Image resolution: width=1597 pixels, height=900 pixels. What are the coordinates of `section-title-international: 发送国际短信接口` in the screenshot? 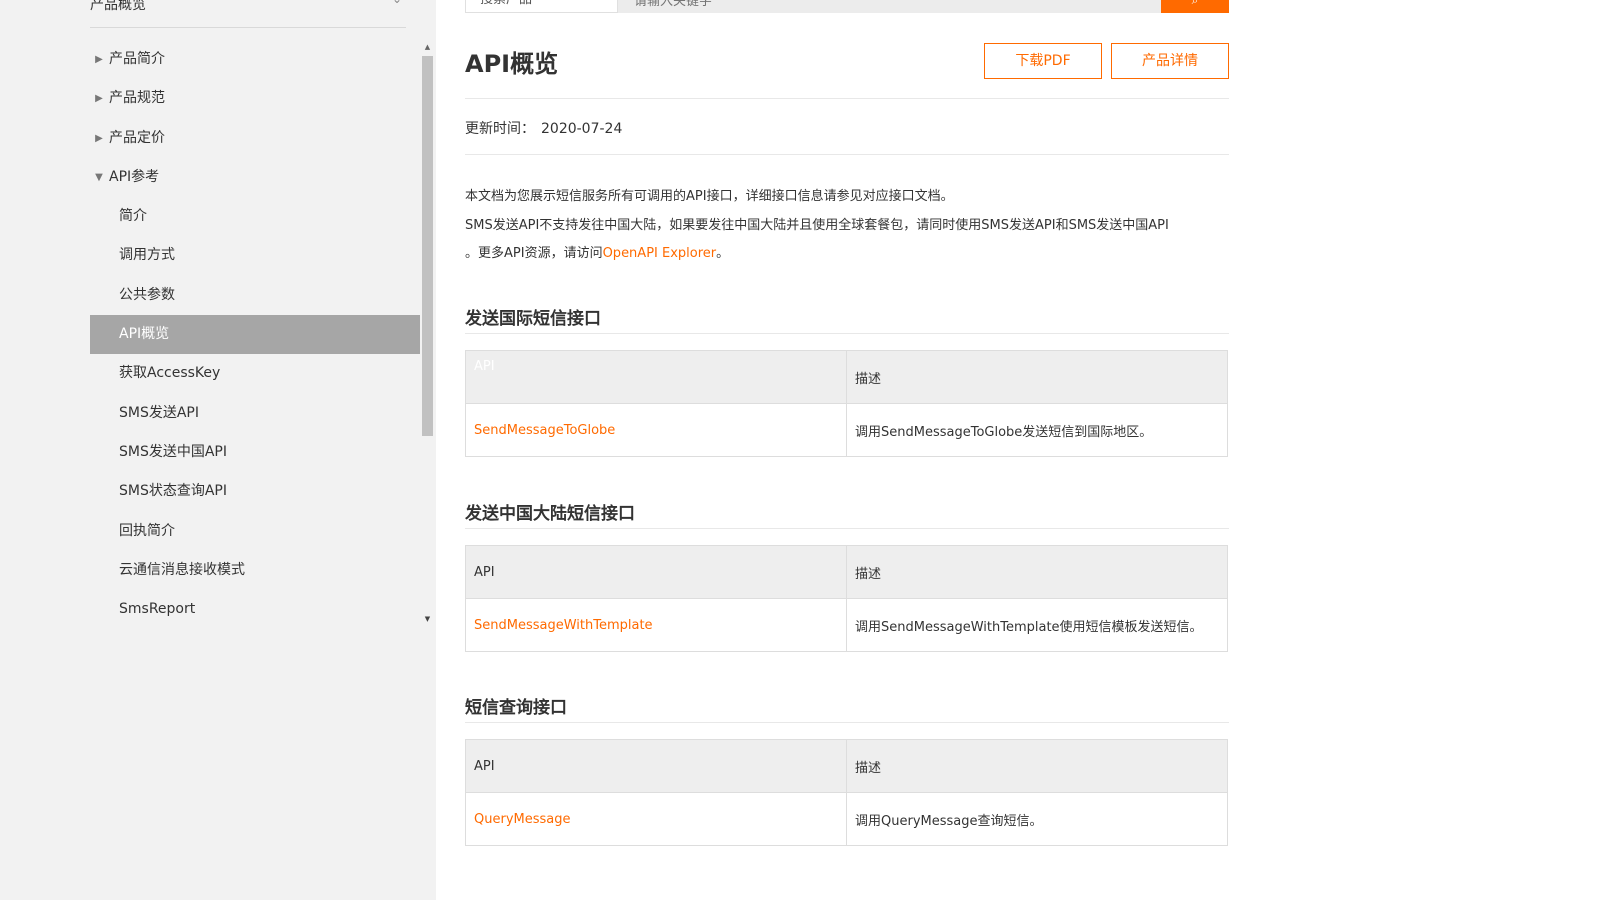 It's located at (533, 319).